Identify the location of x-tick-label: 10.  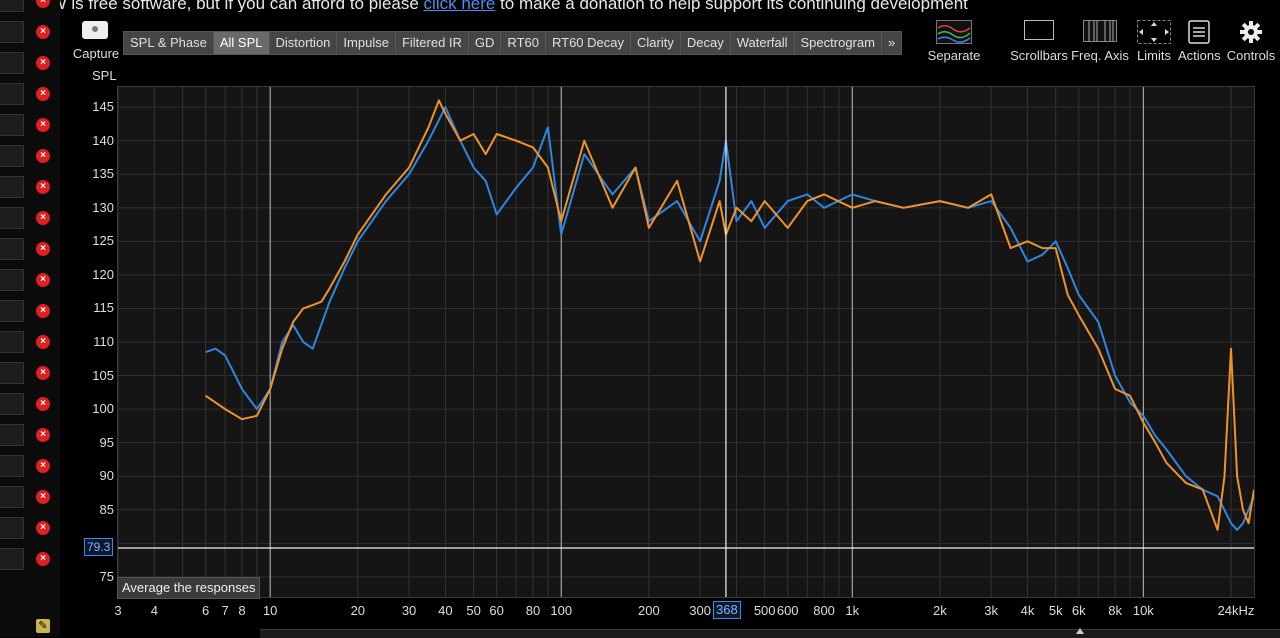
(270, 610).